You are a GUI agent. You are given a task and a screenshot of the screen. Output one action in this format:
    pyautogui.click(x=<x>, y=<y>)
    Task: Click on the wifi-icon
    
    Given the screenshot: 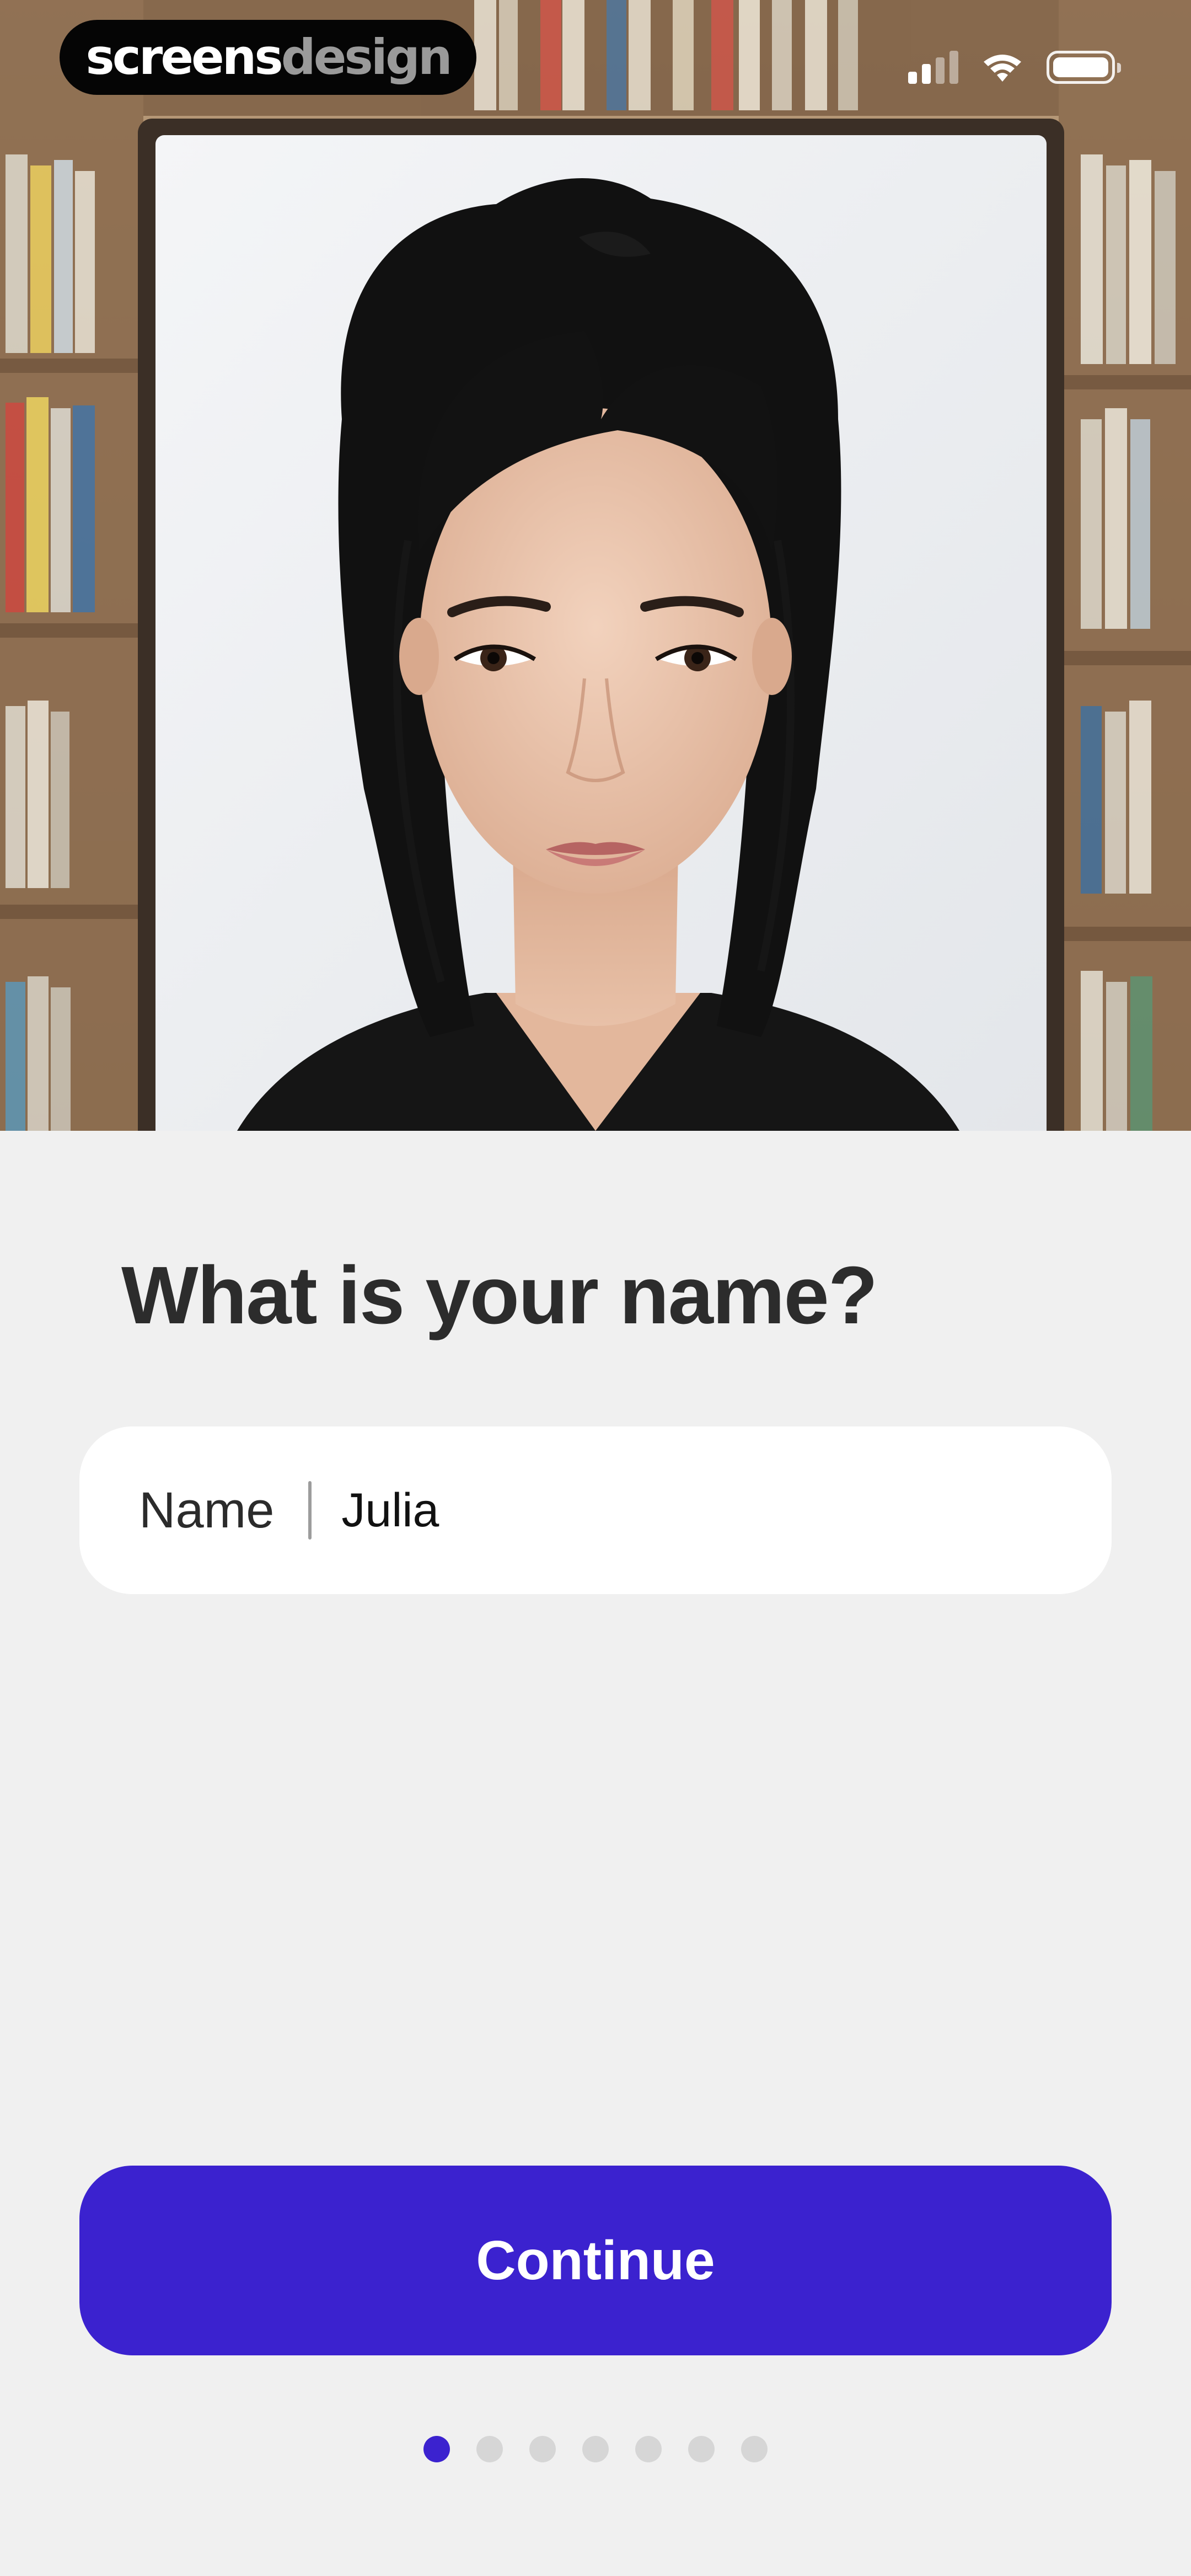 What is the action you would take?
    pyautogui.click(x=1002, y=67)
    